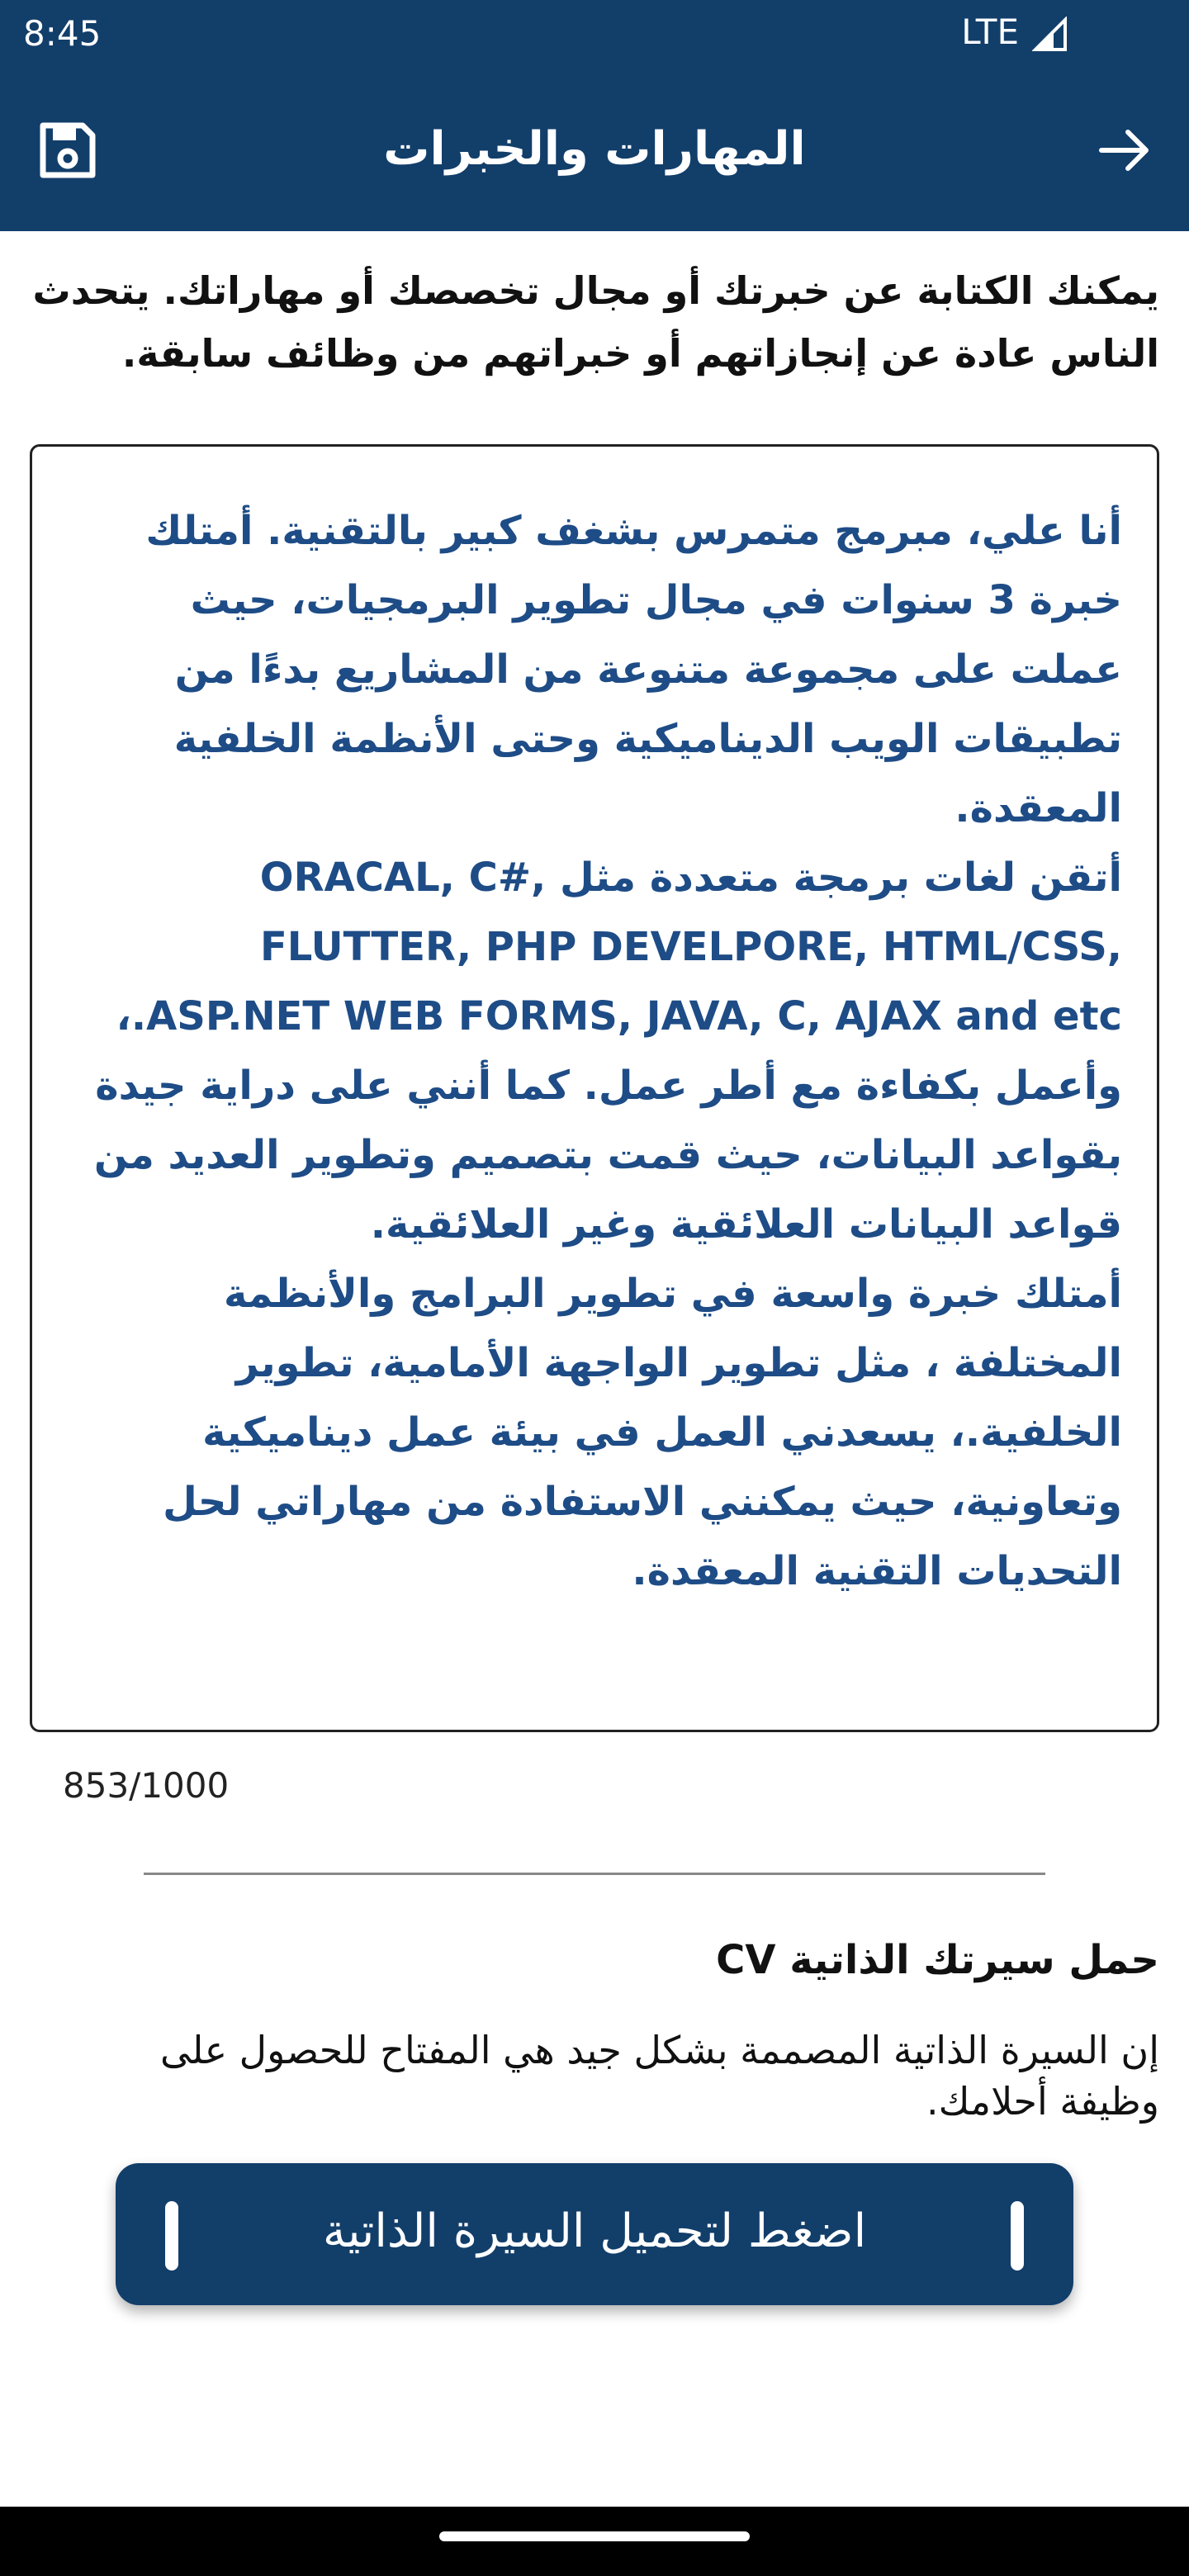  I want to click on status-time: 8:45, so click(62, 33).